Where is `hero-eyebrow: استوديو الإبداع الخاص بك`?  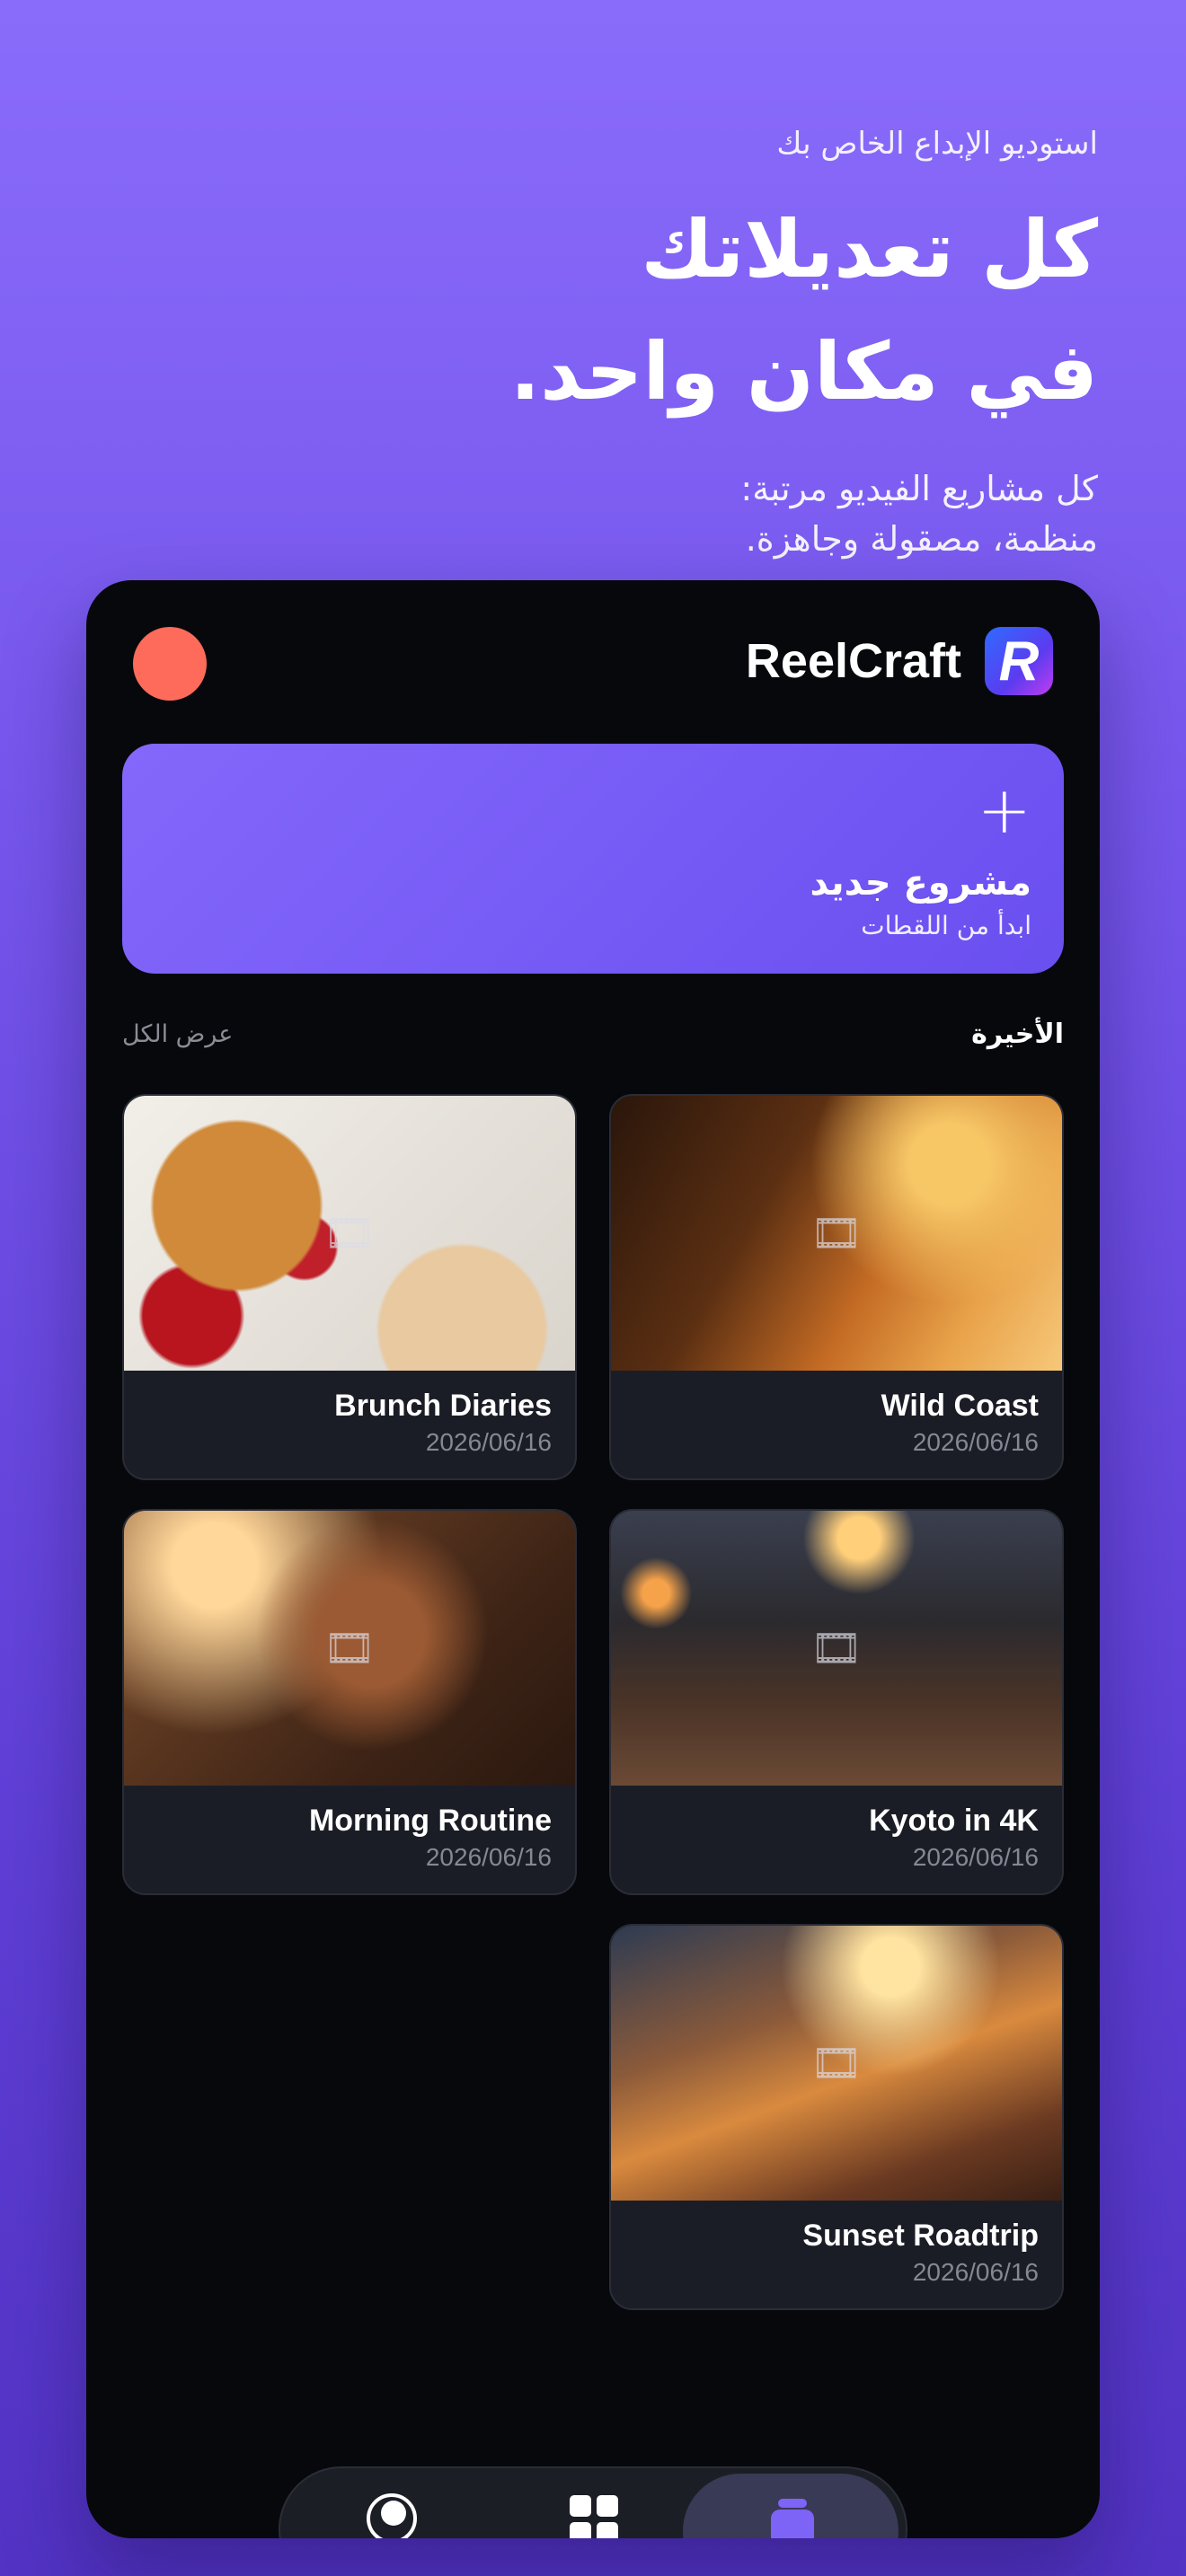
hero-eyebrow: استوديو الإبداع الخاص بك is located at coordinates (937, 144).